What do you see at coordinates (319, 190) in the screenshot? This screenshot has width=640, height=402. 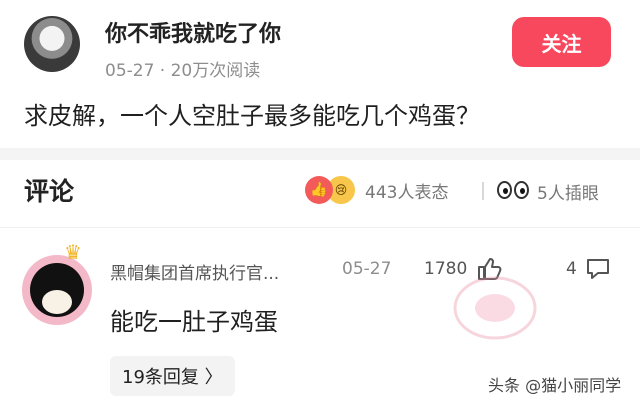 I see `like-reaction-icon: 👍` at bounding box center [319, 190].